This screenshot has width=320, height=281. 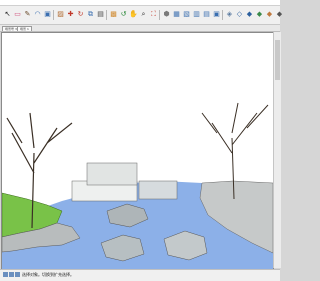 I want to click on rotate-tool-button: ↻, so click(x=80, y=14).